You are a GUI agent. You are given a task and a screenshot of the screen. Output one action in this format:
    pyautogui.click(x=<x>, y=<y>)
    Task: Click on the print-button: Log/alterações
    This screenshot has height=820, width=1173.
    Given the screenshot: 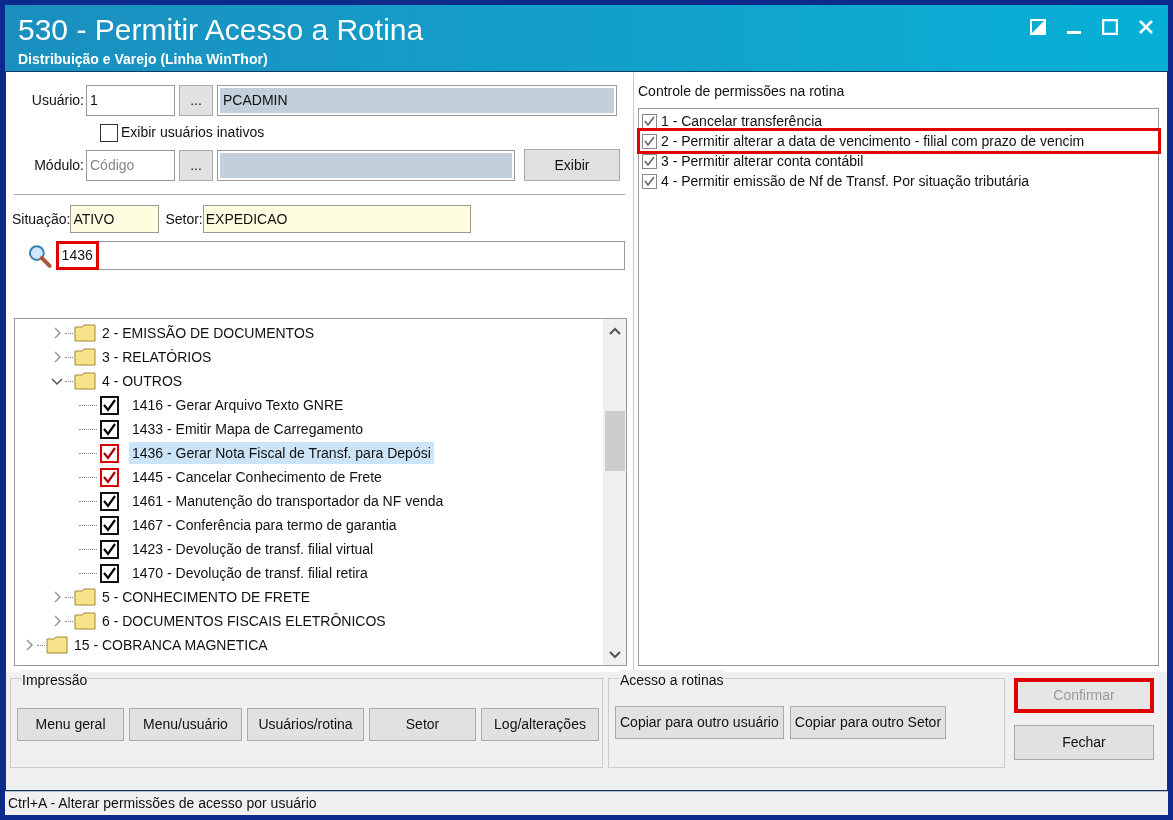 What is the action you would take?
    pyautogui.click(x=540, y=724)
    